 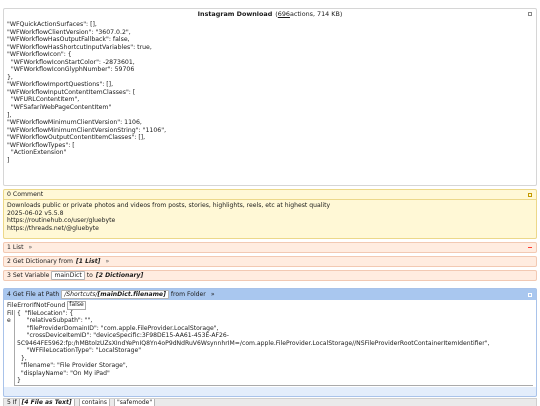 What do you see at coordinates (270, 305) in the screenshot?
I see `file-error-param: FileErrorIfNotFound false` at bounding box center [270, 305].